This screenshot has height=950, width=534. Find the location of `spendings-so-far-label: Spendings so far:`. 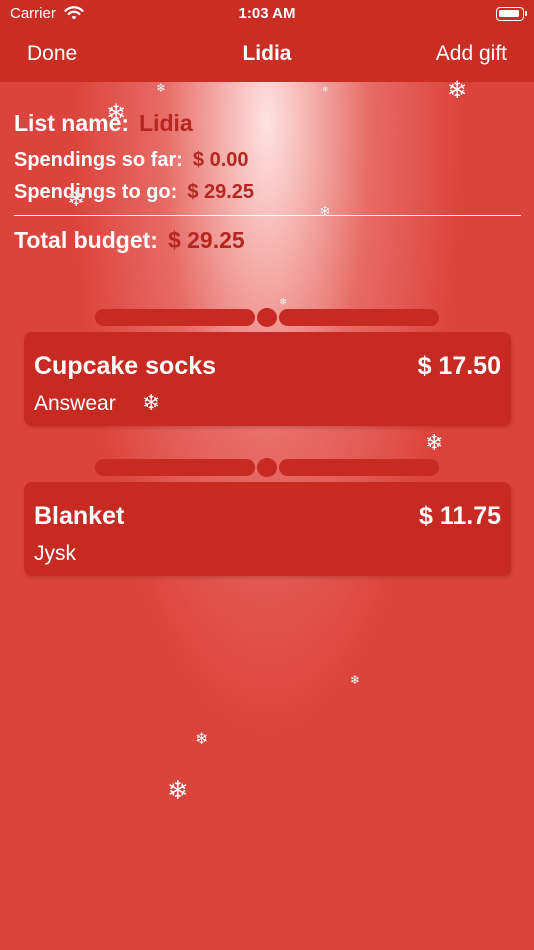

spendings-so-far-label: Spendings so far: is located at coordinates (98, 160).